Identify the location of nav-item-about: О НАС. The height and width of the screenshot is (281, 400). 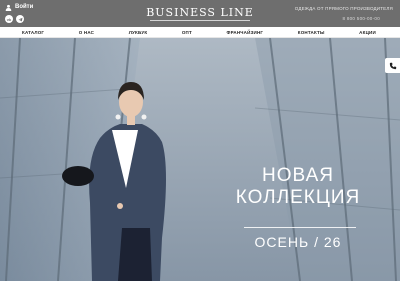
(86, 32).